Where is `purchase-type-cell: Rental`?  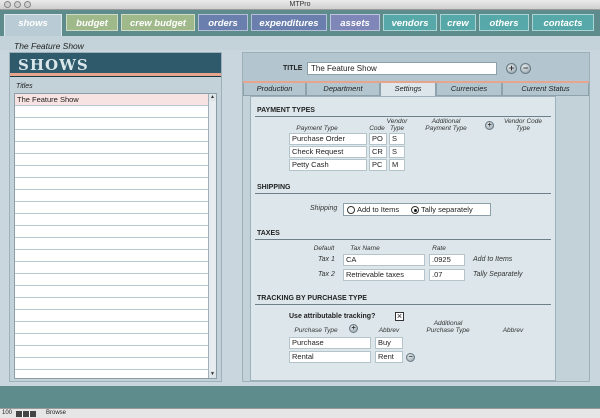 purchase-type-cell: Rental is located at coordinates (330, 357).